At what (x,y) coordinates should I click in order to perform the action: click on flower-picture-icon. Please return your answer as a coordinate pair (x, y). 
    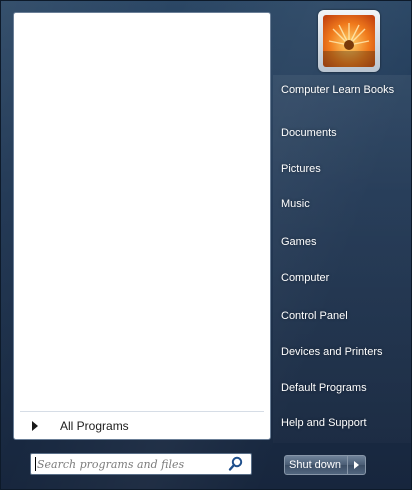
    Looking at the image, I should click on (349, 41).